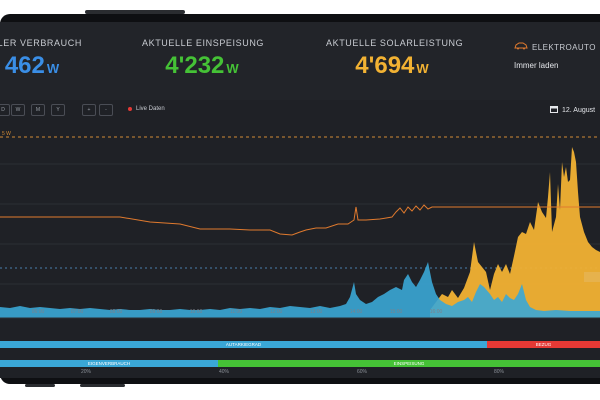  What do you see at coordinates (196, 312) in the screenshot?
I see `time-tick: 10:00` at bounding box center [196, 312].